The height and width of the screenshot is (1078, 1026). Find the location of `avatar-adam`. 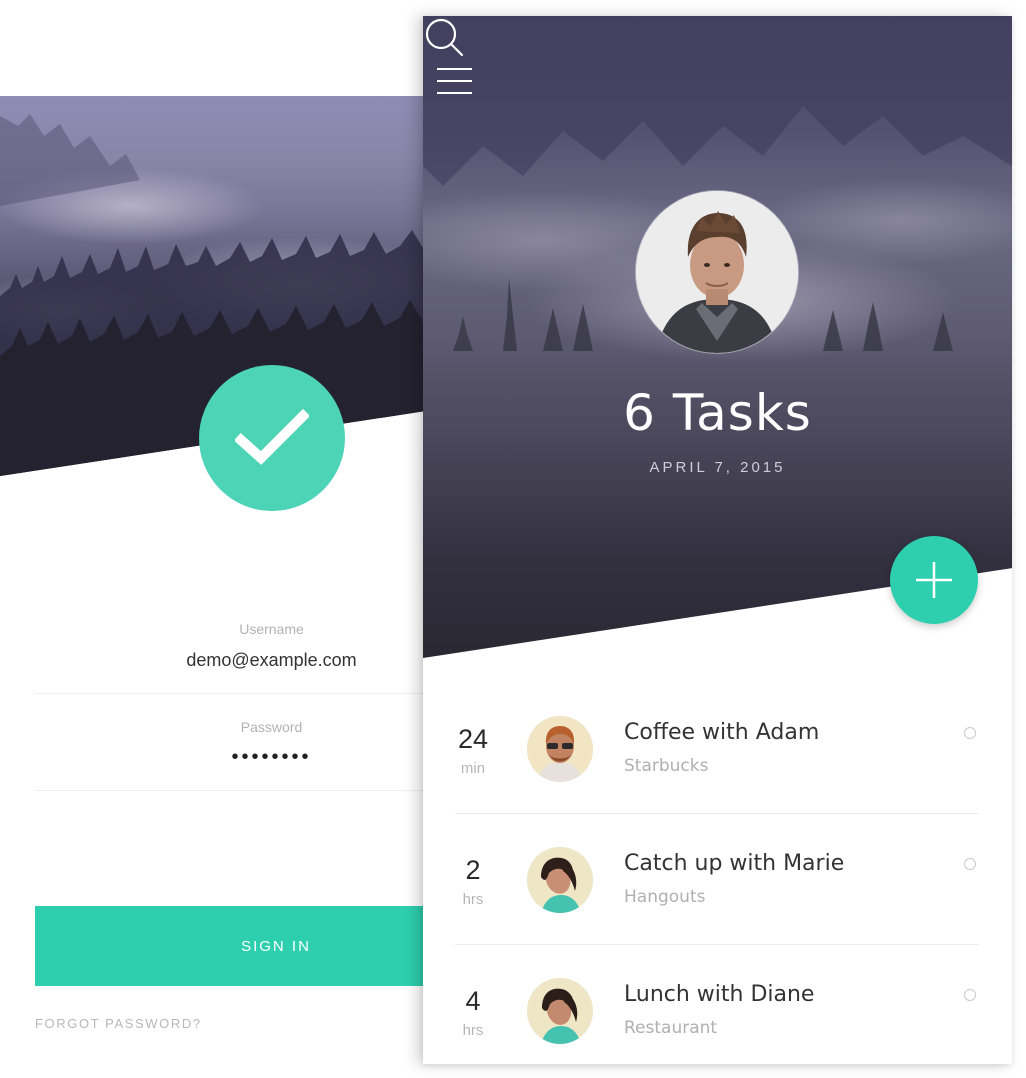

avatar-adam is located at coordinates (560, 749).